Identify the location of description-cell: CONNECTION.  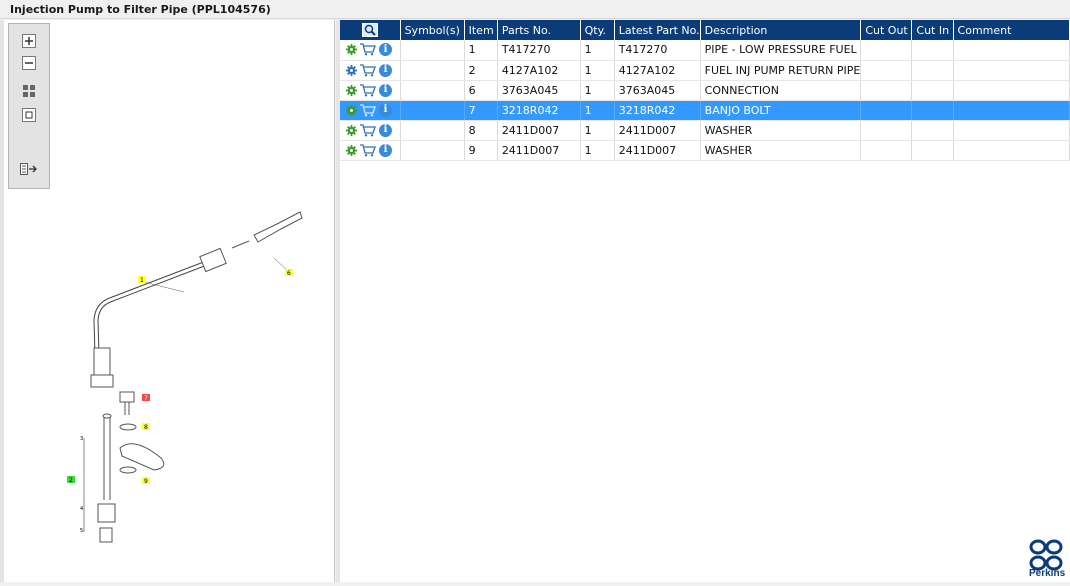
(781, 90).